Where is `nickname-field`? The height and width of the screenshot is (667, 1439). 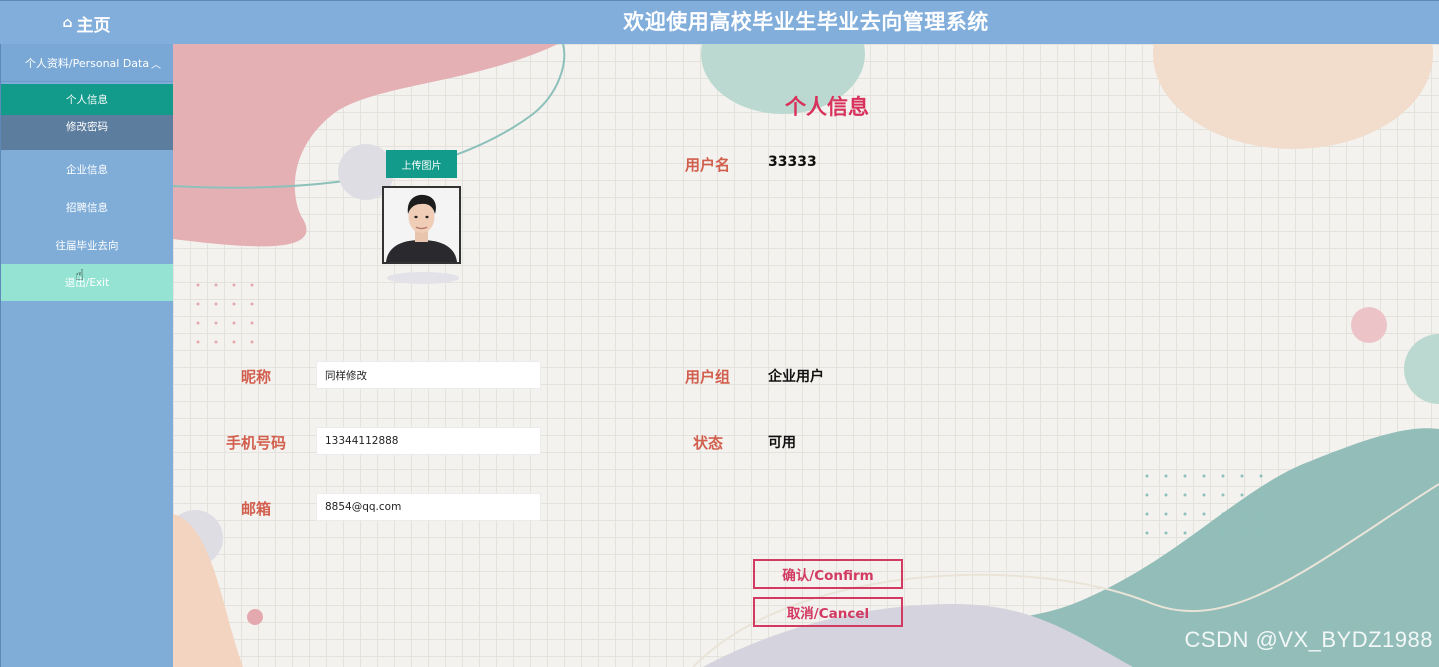
nickname-field is located at coordinates (428, 375).